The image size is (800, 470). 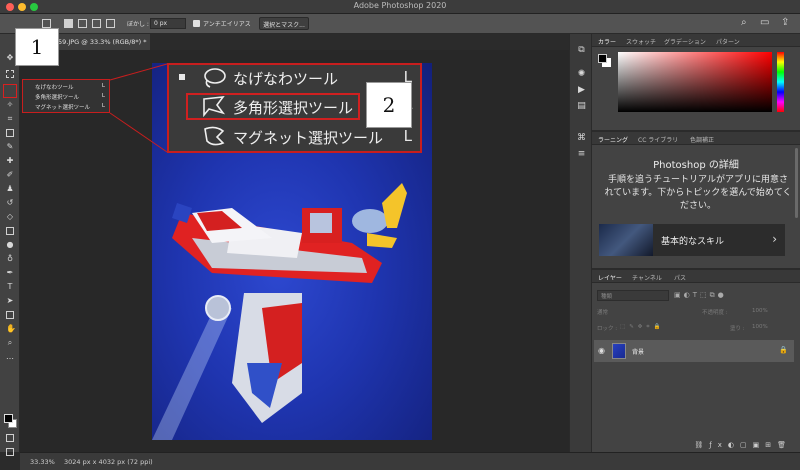 I want to click on layer-filter-icons: ▣◐T⬚⧉●, so click(x=700, y=295).